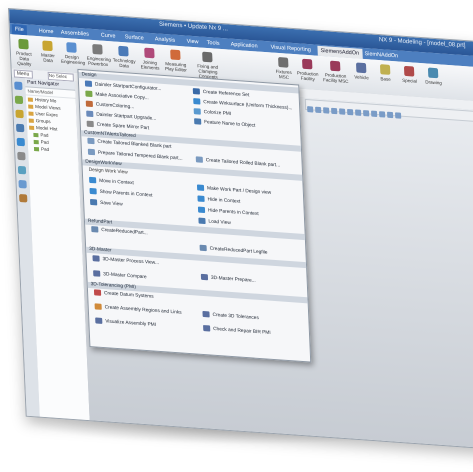 This screenshot has width=473, height=472. Describe the element at coordinates (224, 124) in the screenshot. I see `menu-item: Feature Name to Object` at that location.